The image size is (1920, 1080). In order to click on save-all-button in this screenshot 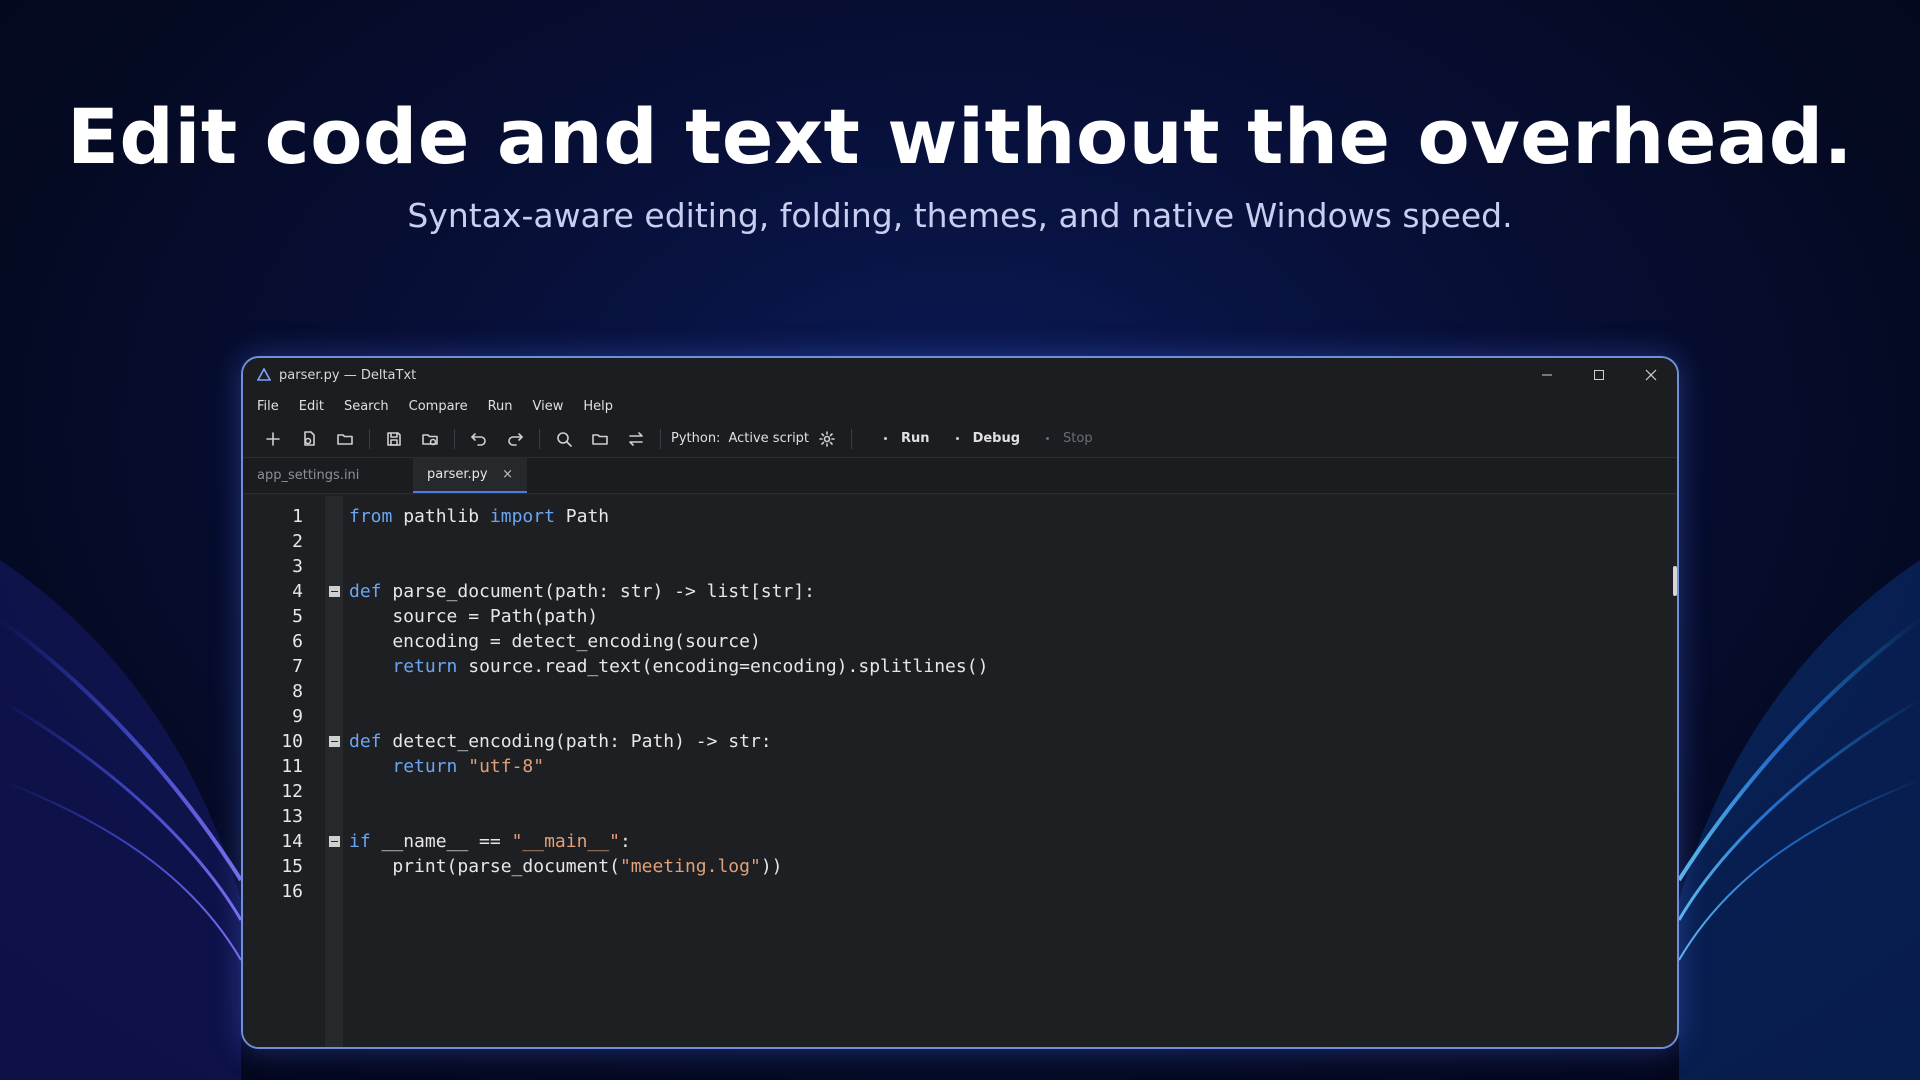, I will do `click(430, 439)`.